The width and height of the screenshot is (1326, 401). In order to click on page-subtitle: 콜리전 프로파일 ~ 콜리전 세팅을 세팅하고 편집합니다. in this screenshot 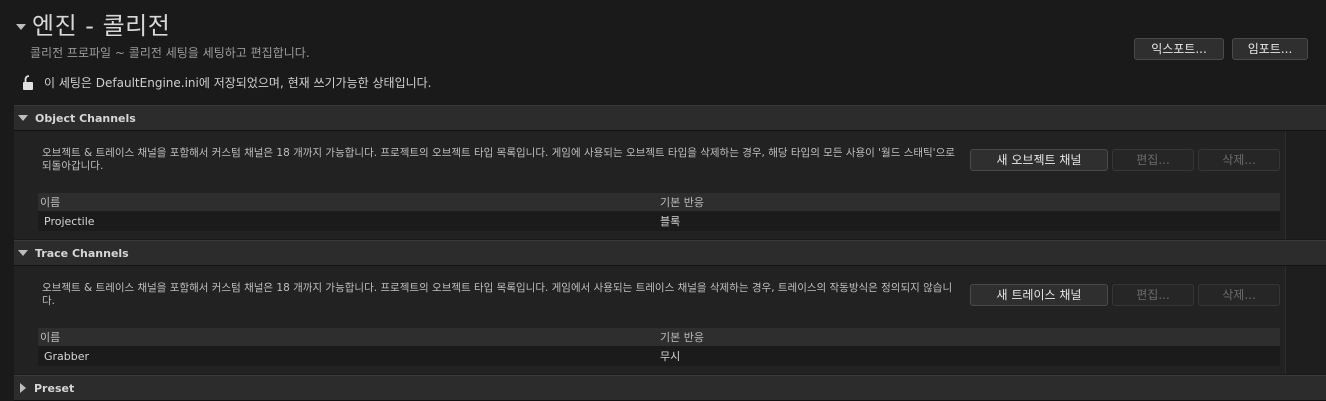, I will do `click(170, 53)`.